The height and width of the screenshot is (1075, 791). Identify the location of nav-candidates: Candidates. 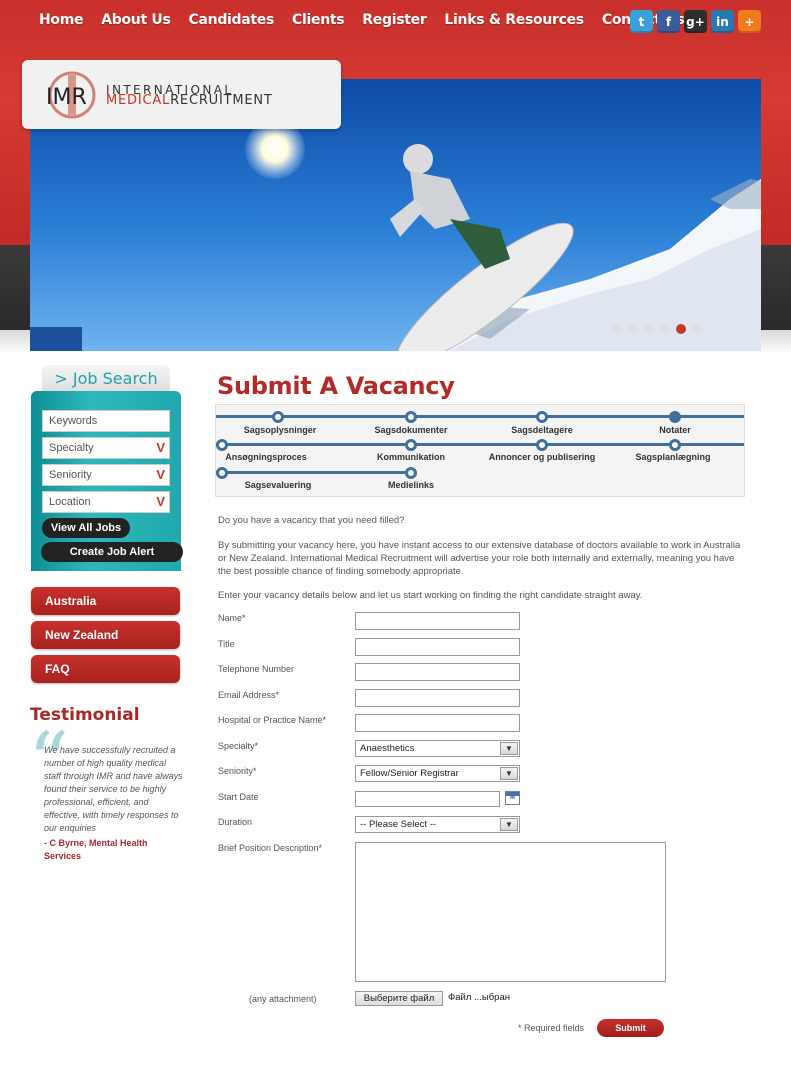
(232, 20).